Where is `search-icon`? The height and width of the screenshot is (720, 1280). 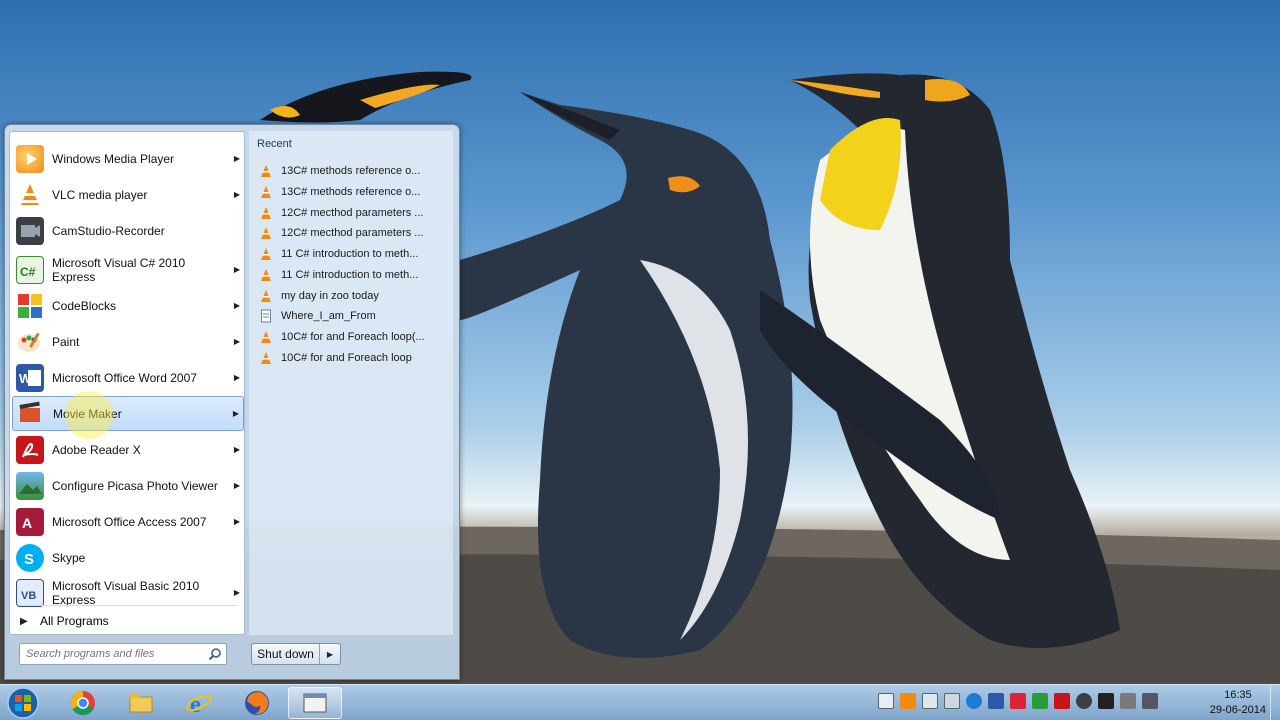
search-icon is located at coordinates (215, 654).